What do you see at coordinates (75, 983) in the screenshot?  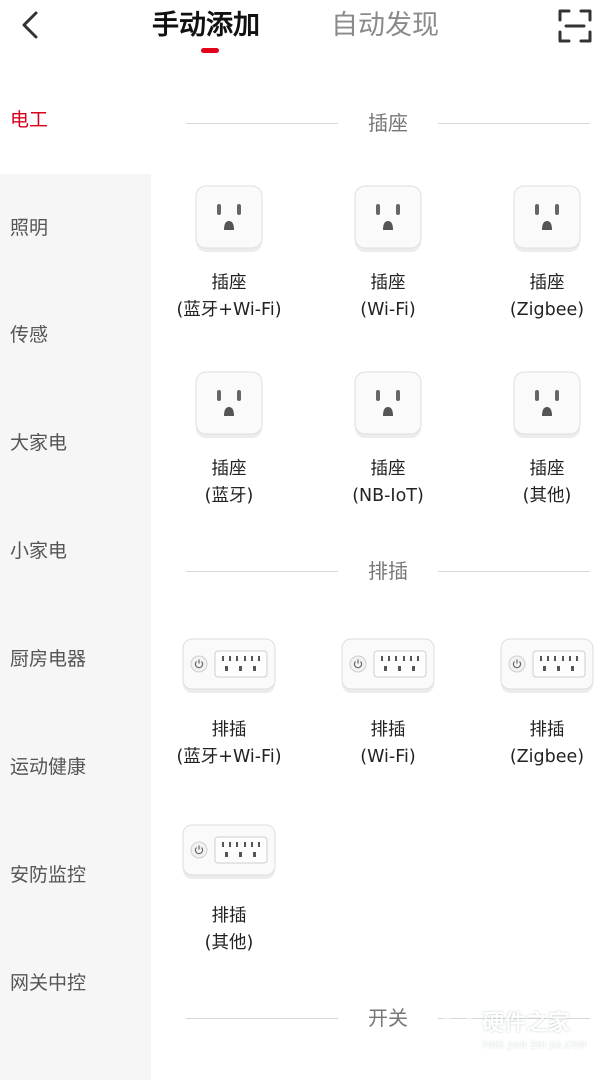 I see `sidebar-item-gateway-hub: 网关中控` at bounding box center [75, 983].